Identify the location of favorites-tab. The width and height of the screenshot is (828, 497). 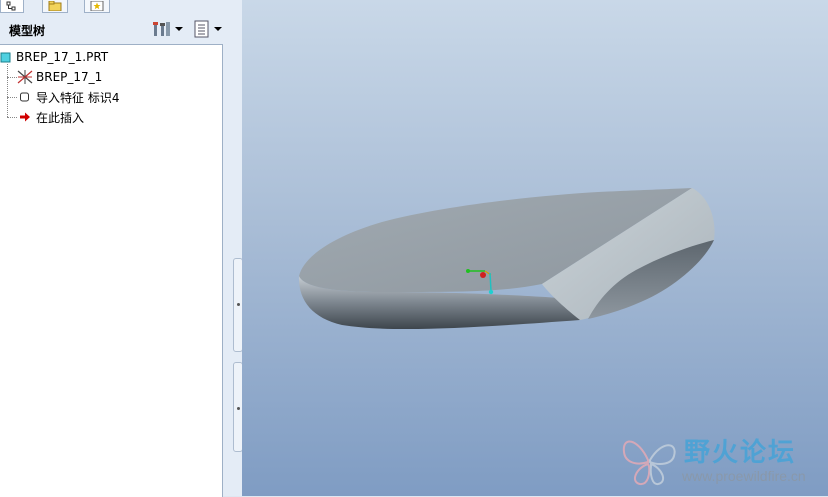
(97, 6).